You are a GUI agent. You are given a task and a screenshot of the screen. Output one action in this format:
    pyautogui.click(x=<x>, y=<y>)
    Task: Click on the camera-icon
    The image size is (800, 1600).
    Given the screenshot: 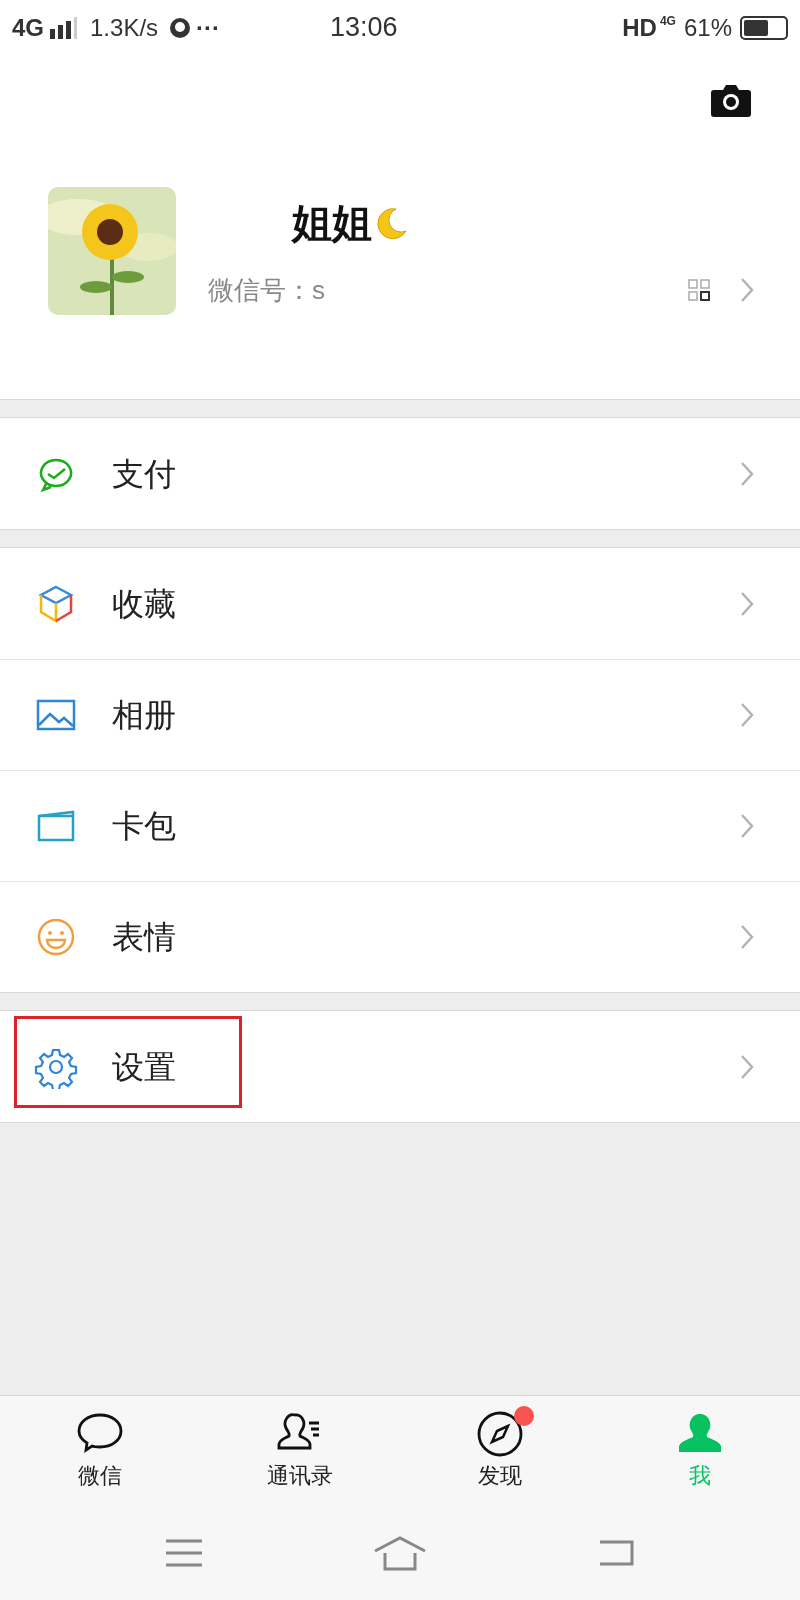 What is the action you would take?
    pyautogui.click(x=731, y=100)
    